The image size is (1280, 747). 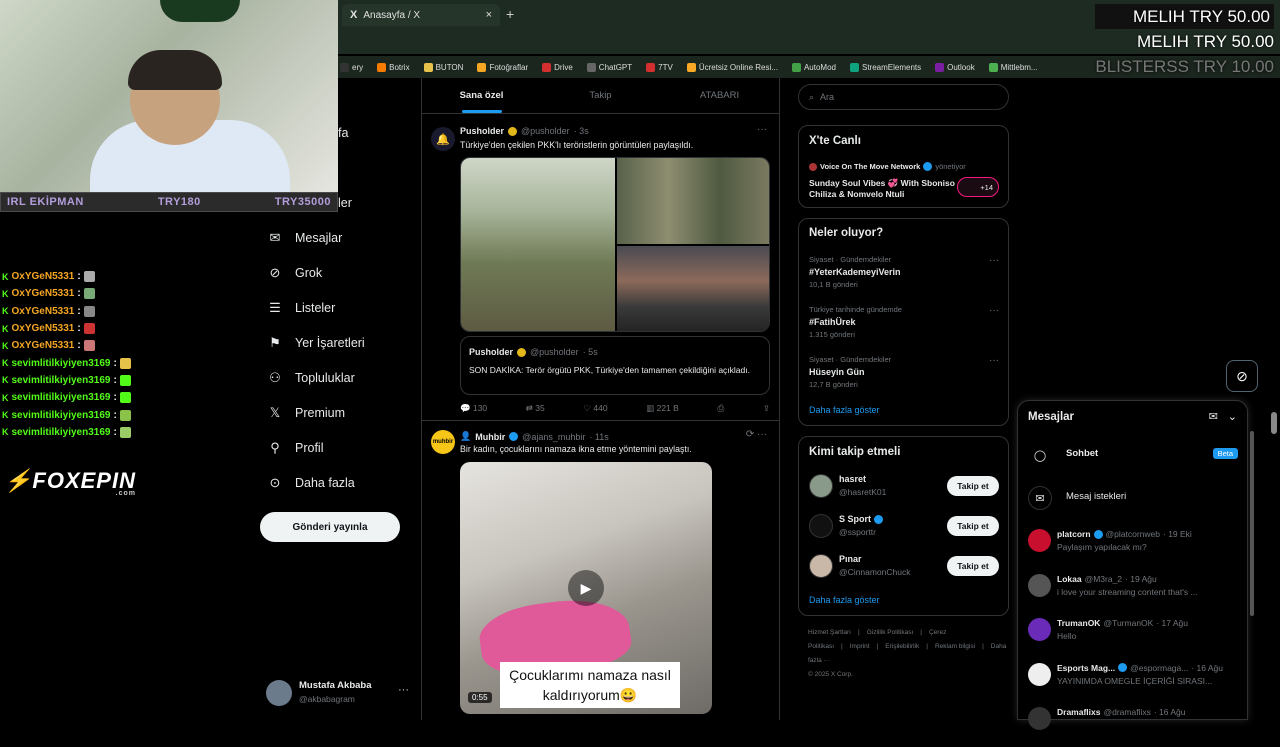 What do you see at coordinates (502, 67) in the screenshot?
I see `bookmark-item: Fotoğraflar` at bounding box center [502, 67].